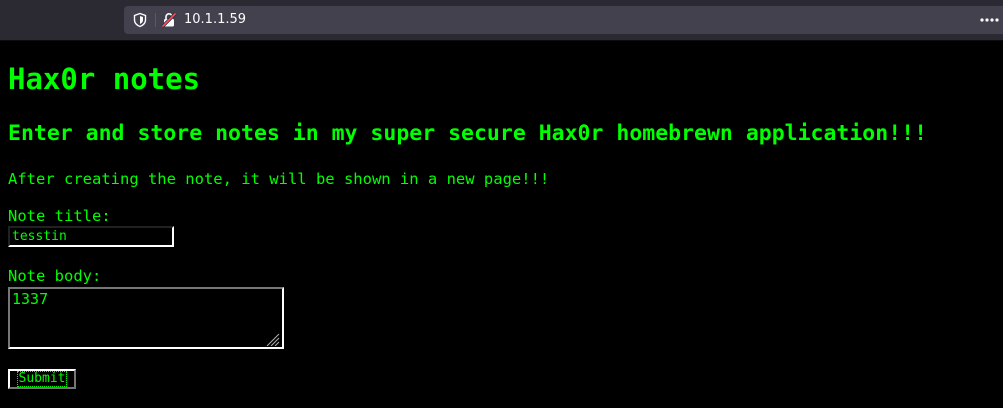 This screenshot has height=408, width=1003. What do you see at coordinates (140, 20) in the screenshot?
I see `shield-icon` at bounding box center [140, 20].